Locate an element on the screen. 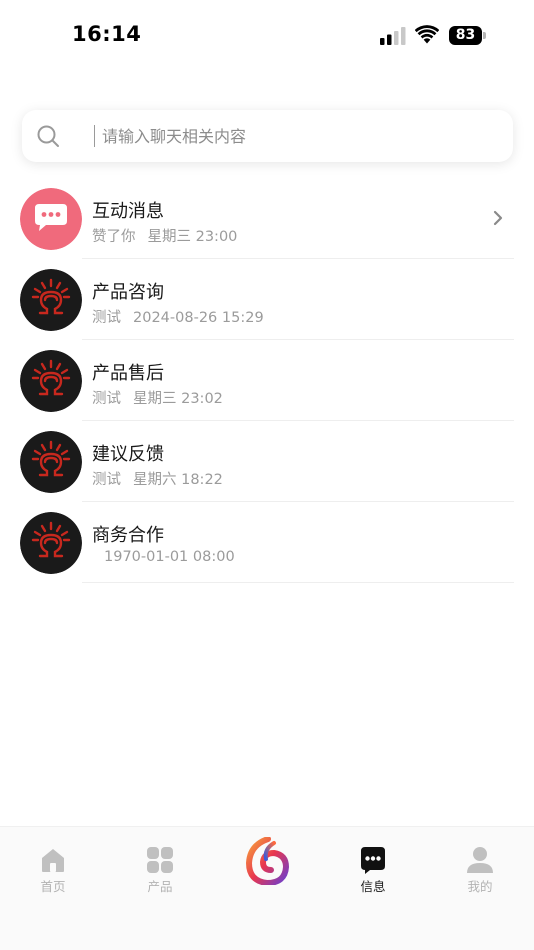  search-icon is located at coordinates (48, 136).